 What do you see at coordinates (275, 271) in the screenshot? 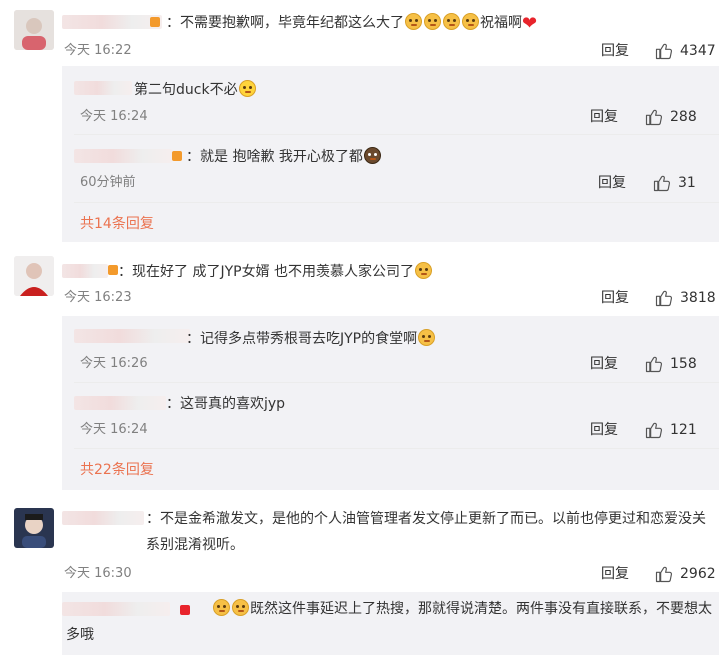
I see `comment-text: ：现在好了 成了JYP女婿 也不用羡慕人家公司了` at bounding box center [275, 271].